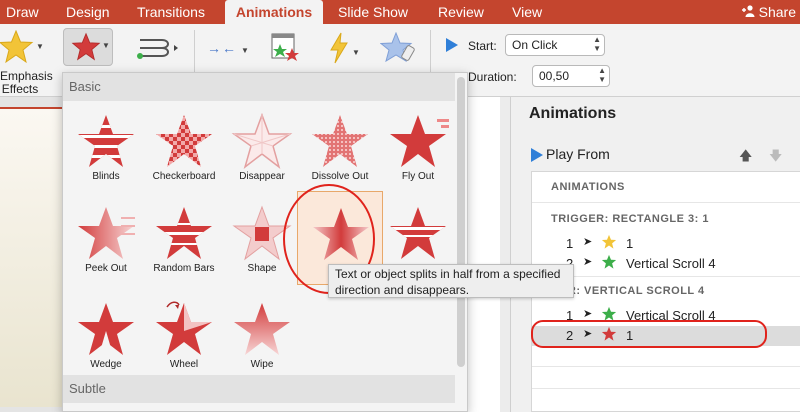  What do you see at coordinates (285, 47) in the screenshot?
I see `animation-pane-icon` at bounding box center [285, 47].